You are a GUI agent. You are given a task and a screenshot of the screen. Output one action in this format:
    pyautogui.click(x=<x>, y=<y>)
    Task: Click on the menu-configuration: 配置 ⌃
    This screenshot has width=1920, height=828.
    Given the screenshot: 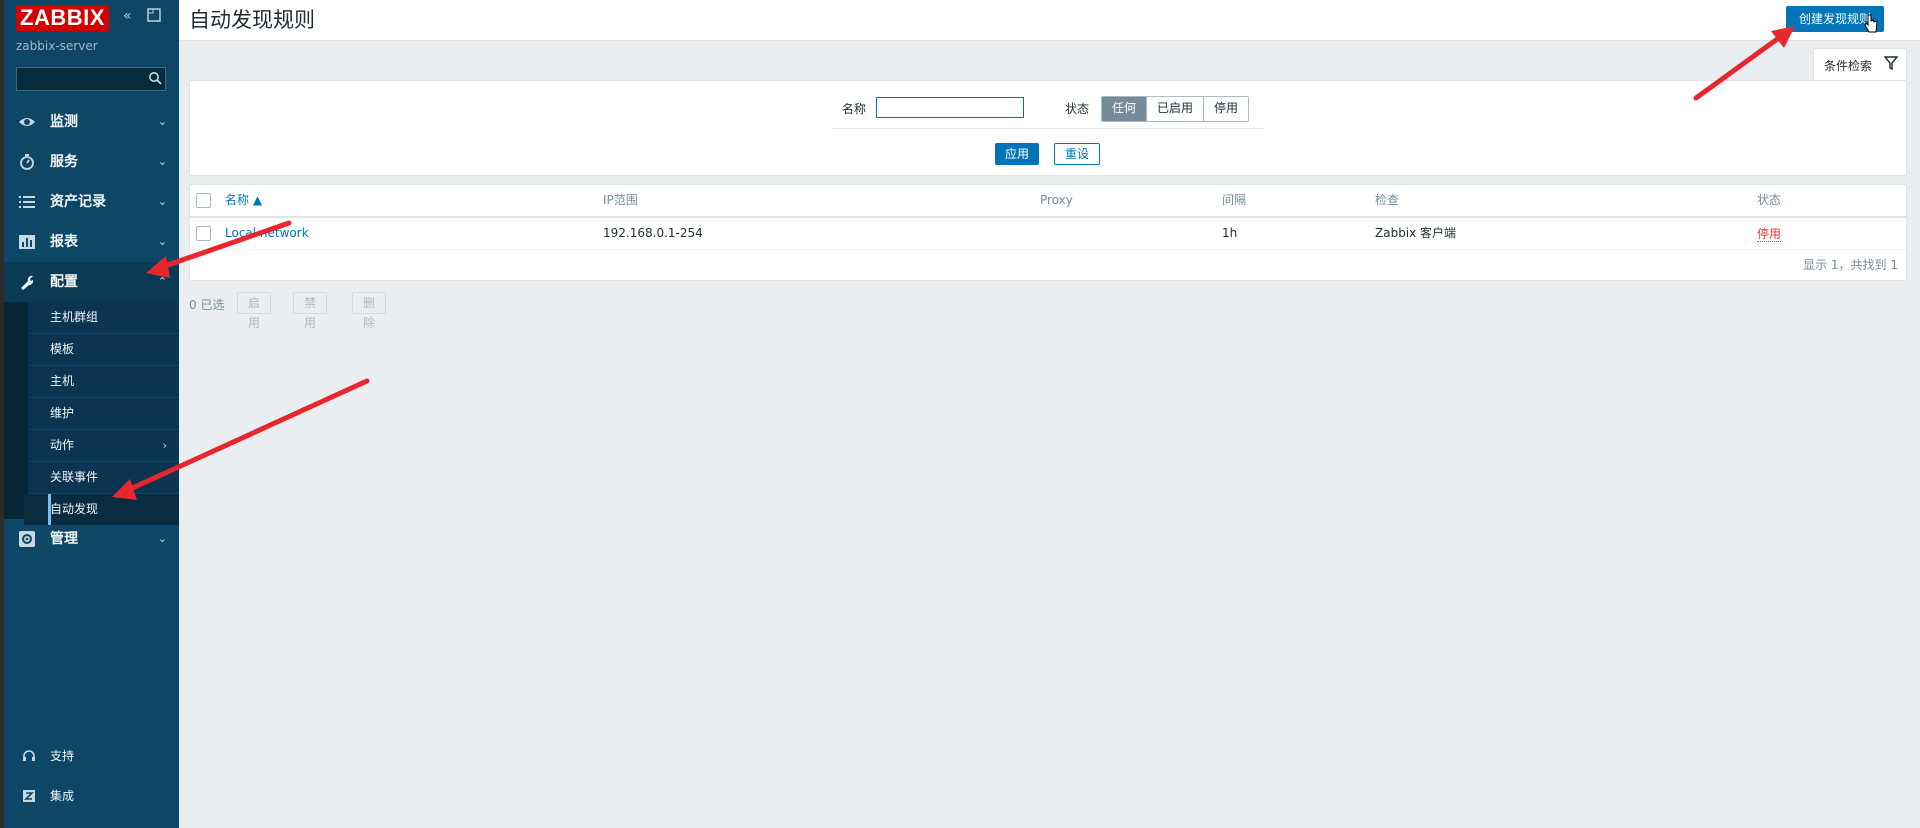 What is the action you would take?
    pyautogui.click(x=91, y=282)
    